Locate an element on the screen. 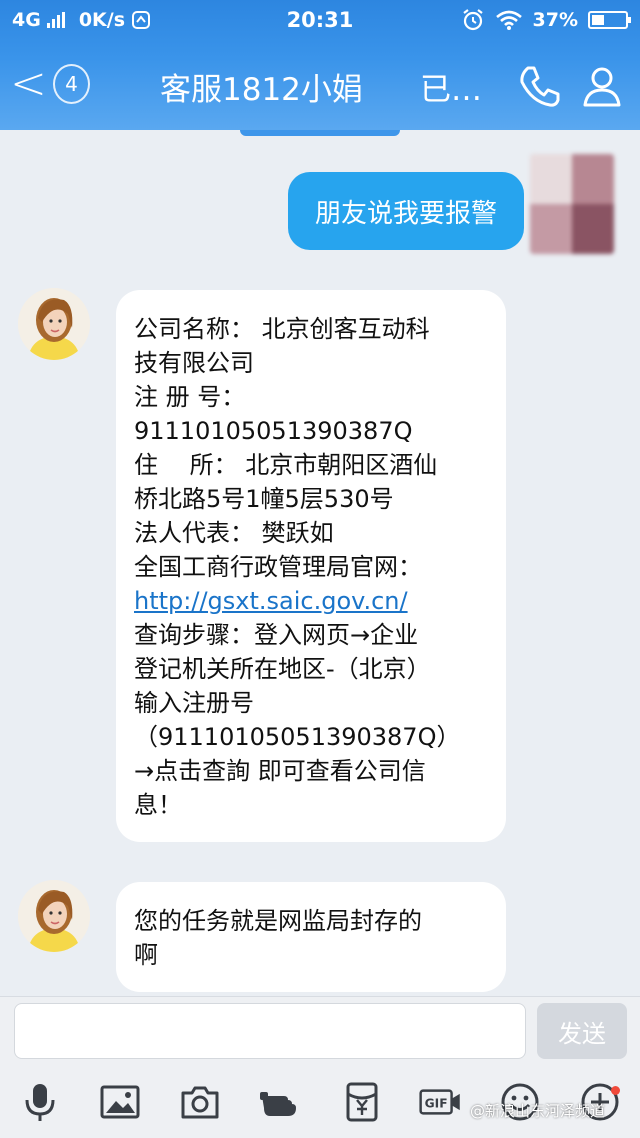 The height and width of the screenshot is (1138, 640). status-right: 37% is located at coordinates (546, 20).